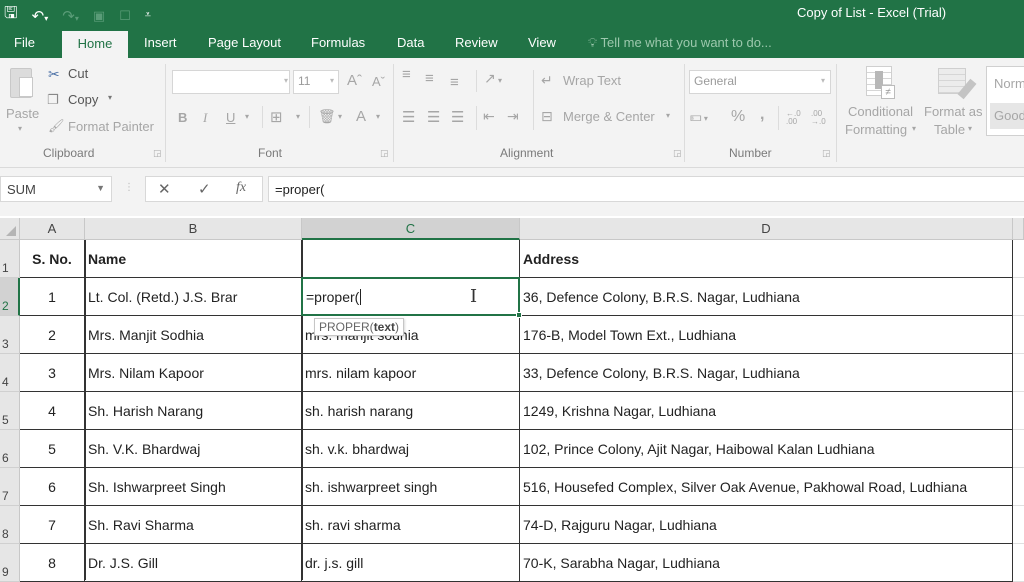 The height and width of the screenshot is (582, 1024). I want to click on select-all-button, so click(10, 229).